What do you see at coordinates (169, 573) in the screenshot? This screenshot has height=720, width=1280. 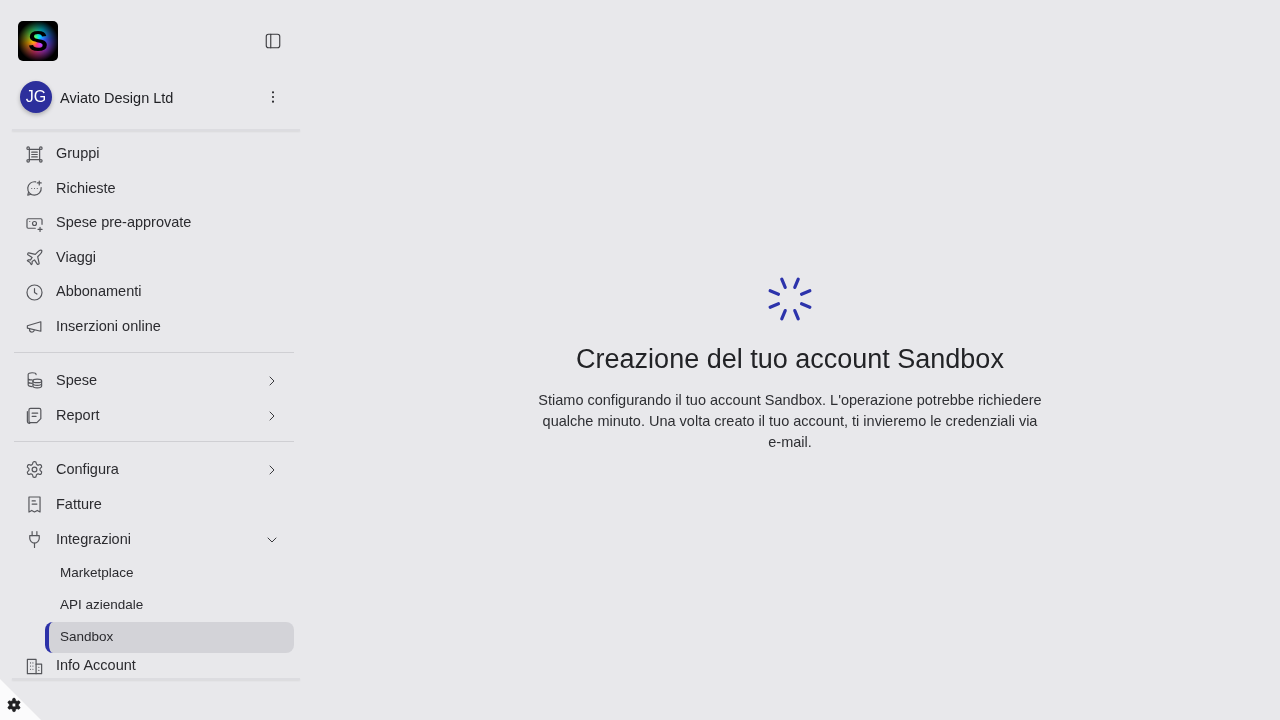 I see `sidebar-subitem: Marketplace` at bounding box center [169, 573].